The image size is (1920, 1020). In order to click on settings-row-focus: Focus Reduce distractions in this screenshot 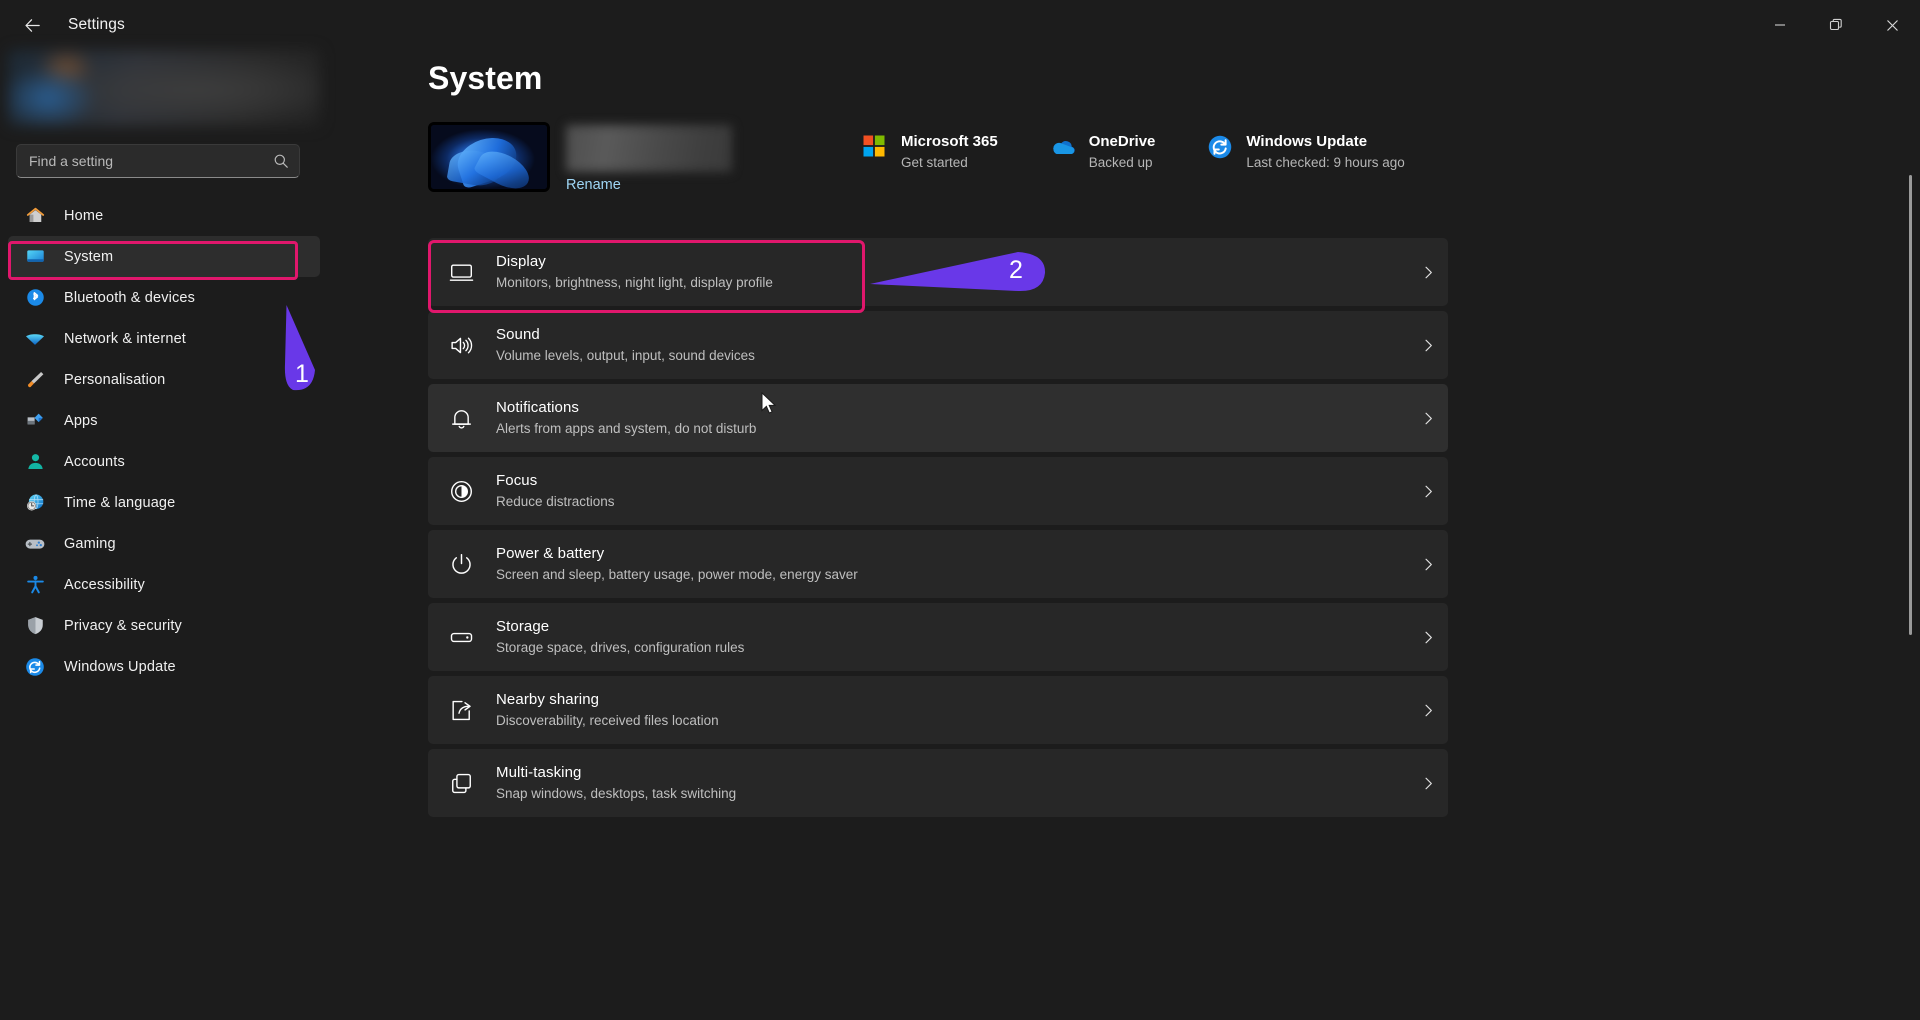, I will do `click(938, 491)`.